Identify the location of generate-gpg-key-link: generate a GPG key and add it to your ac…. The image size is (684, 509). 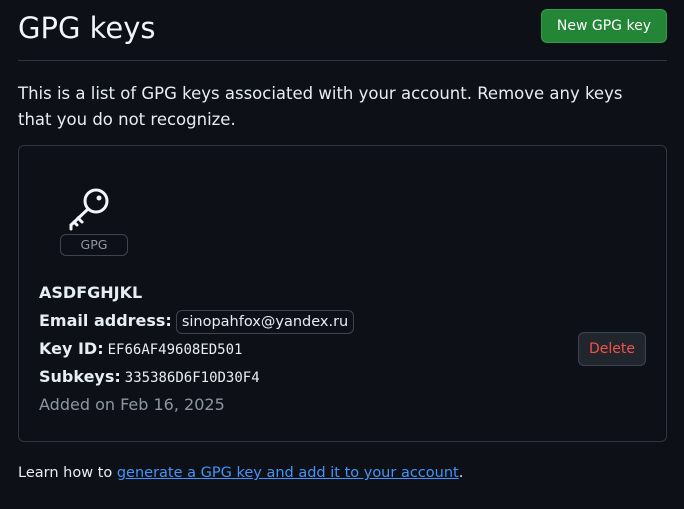
(288, 473).